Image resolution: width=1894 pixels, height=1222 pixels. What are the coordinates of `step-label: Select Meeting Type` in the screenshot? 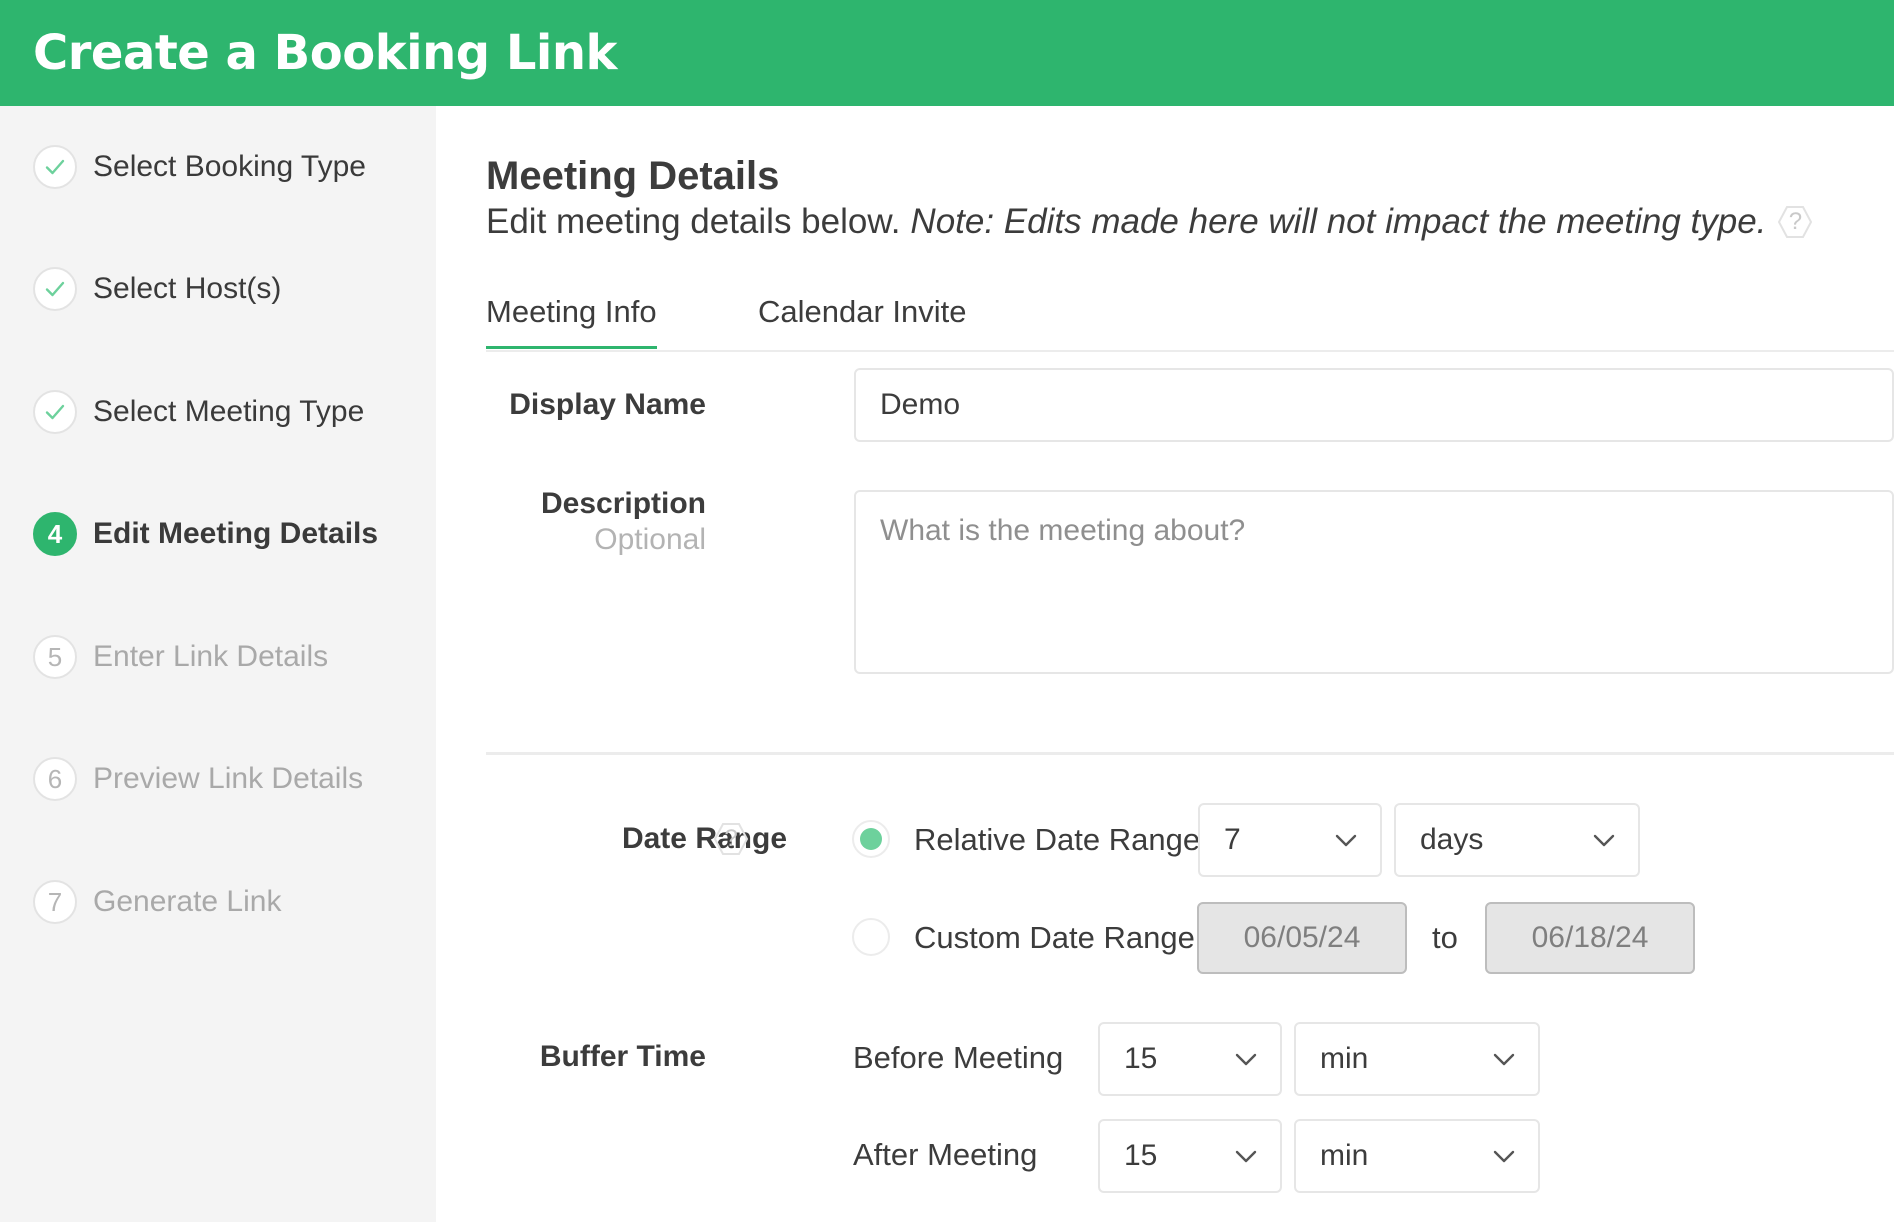 It's located at (229, 411).